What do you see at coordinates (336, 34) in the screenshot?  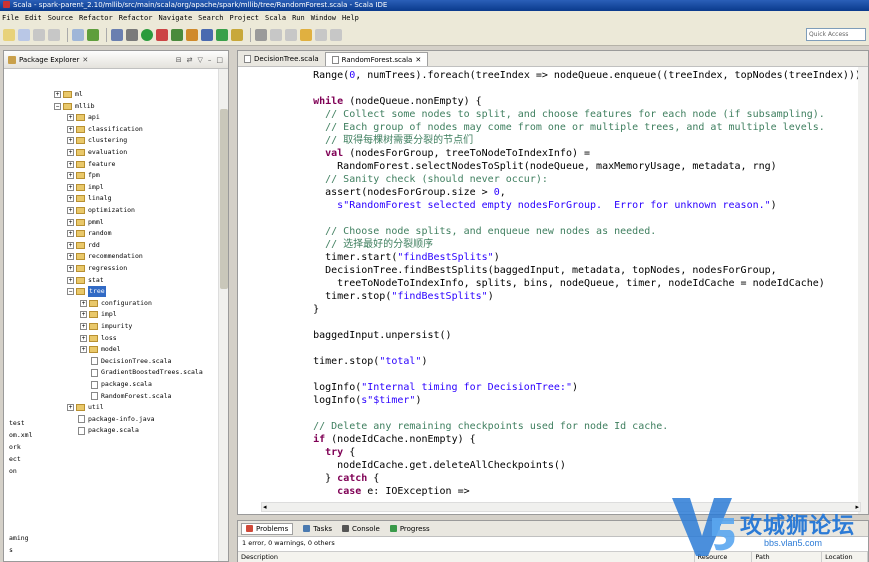 I see `pin-editor-icon` at bounding box center [336, 34].